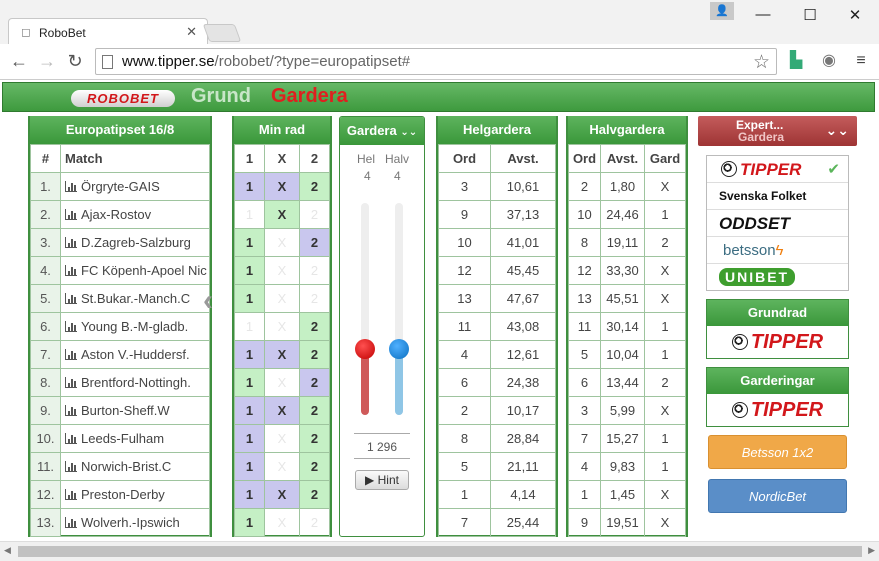  What do you see at coordinates (135, 522) in the screenshot?
I see `match-cell: Wolverh.-Ipswich` at bounding box center [135, 522].